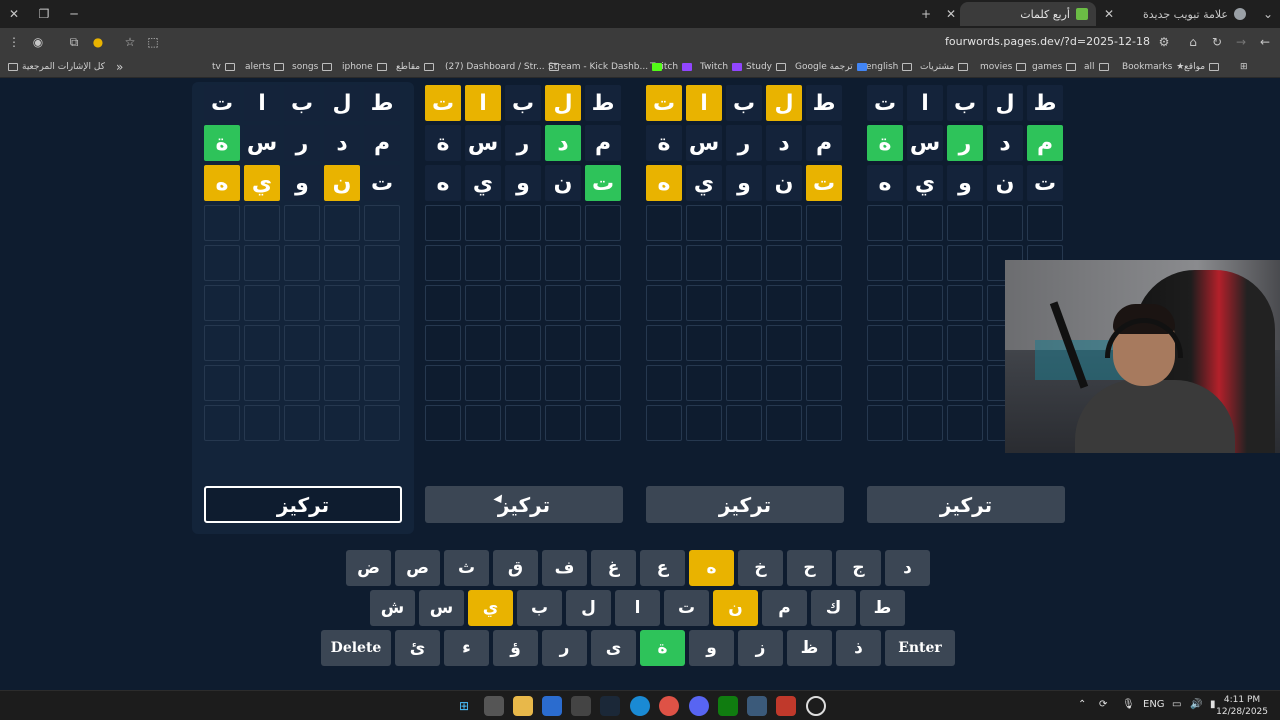 This screenshot has width=1280, height=720. I want to click on key: ا, so click(637, 608).